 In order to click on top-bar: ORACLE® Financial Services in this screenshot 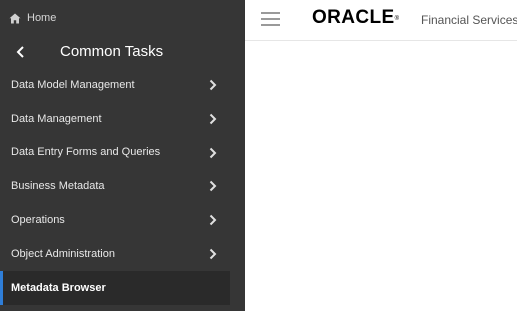, I will do `click(381, 20)`.